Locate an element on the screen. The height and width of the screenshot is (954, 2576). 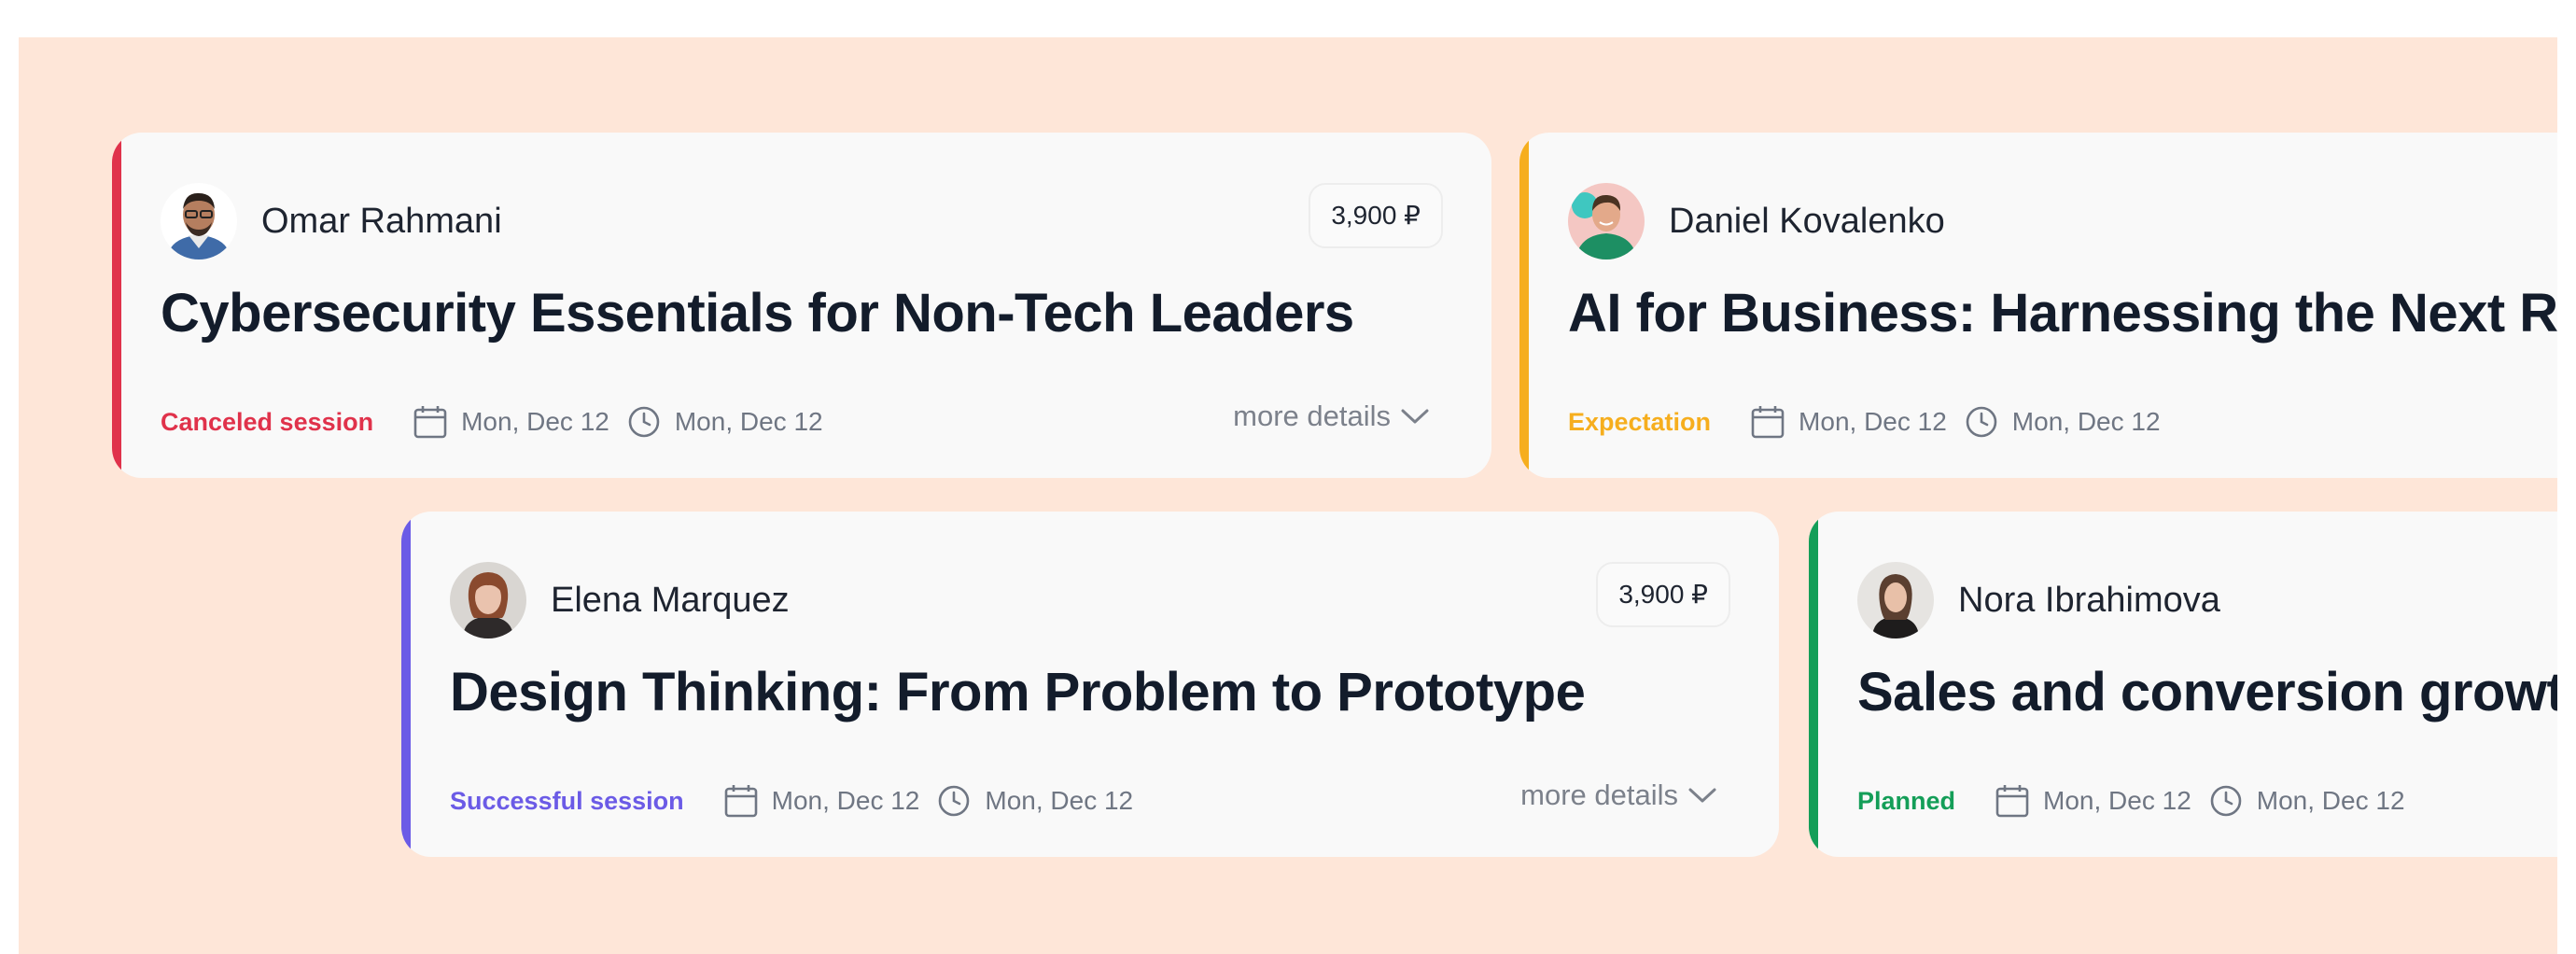
session-meta: Canceled session Mon, Dec 12 Mon, Dec 12 is located at coordinates (500, 421).